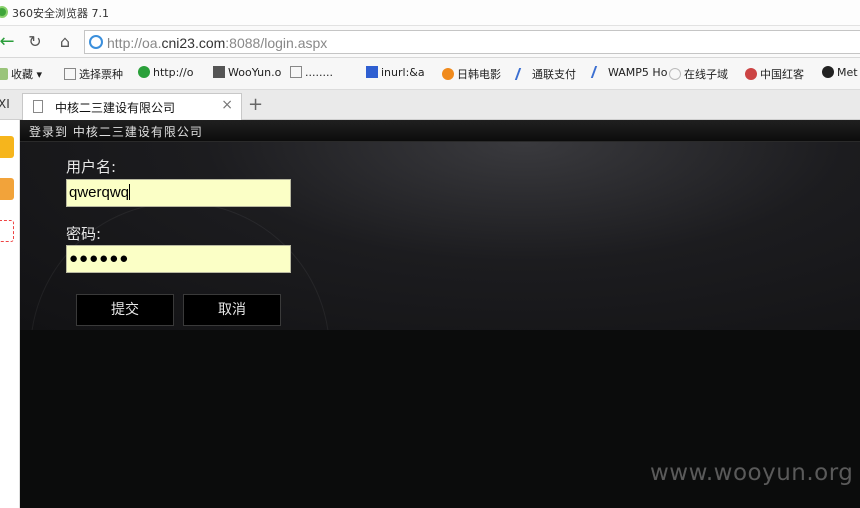 This screenshot has width=860, height=508. Describe the element at coordinates (4, 12) in the screenshot. I see `360-logo-icon` at that location.